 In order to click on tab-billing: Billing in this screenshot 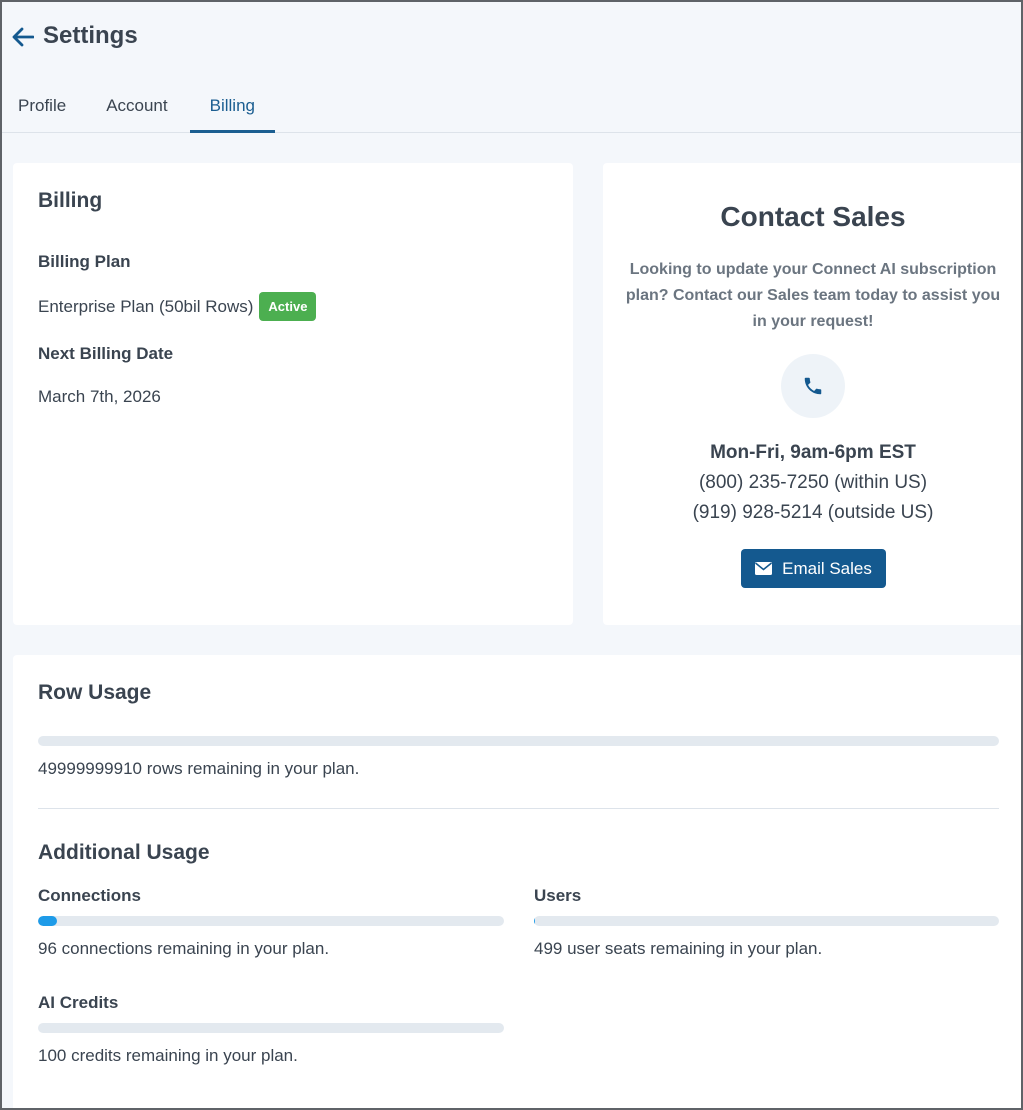, I will do `click(232, 107)`.